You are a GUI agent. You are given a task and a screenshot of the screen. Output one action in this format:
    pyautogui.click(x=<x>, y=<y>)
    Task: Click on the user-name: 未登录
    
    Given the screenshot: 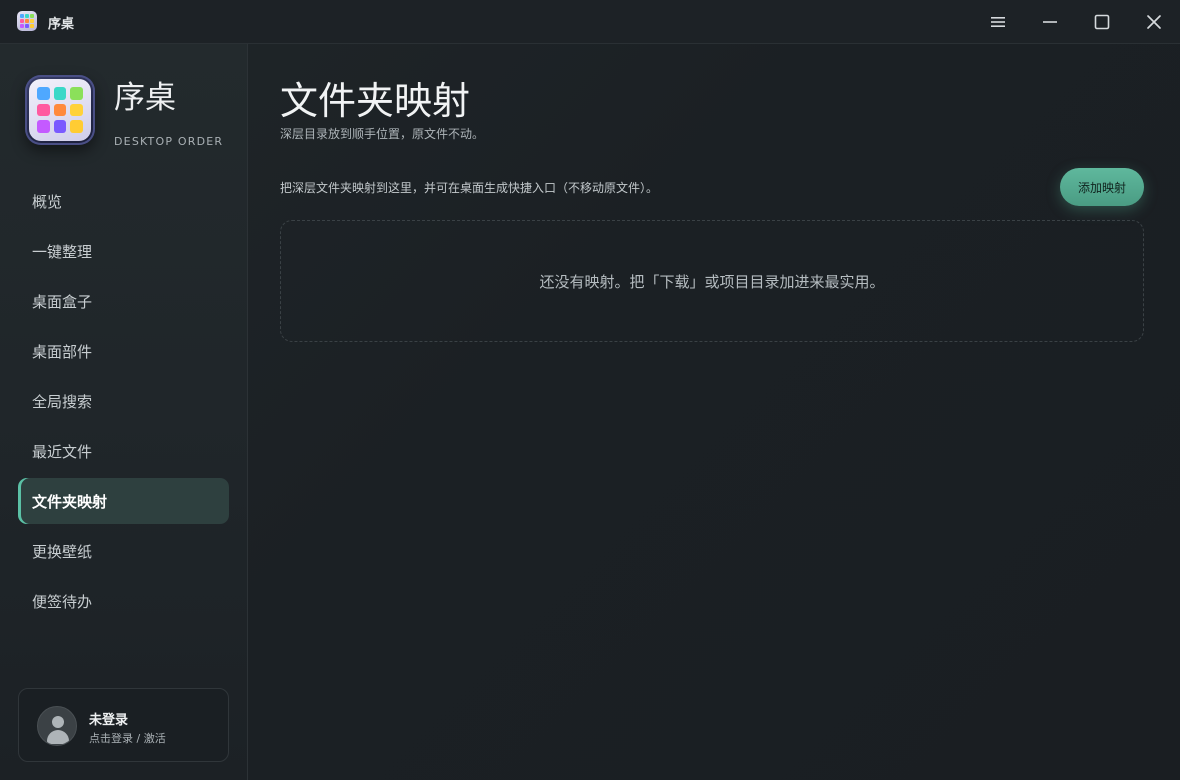 What is the action you would take?
    pyautogui.click(x=109, y=720)
    